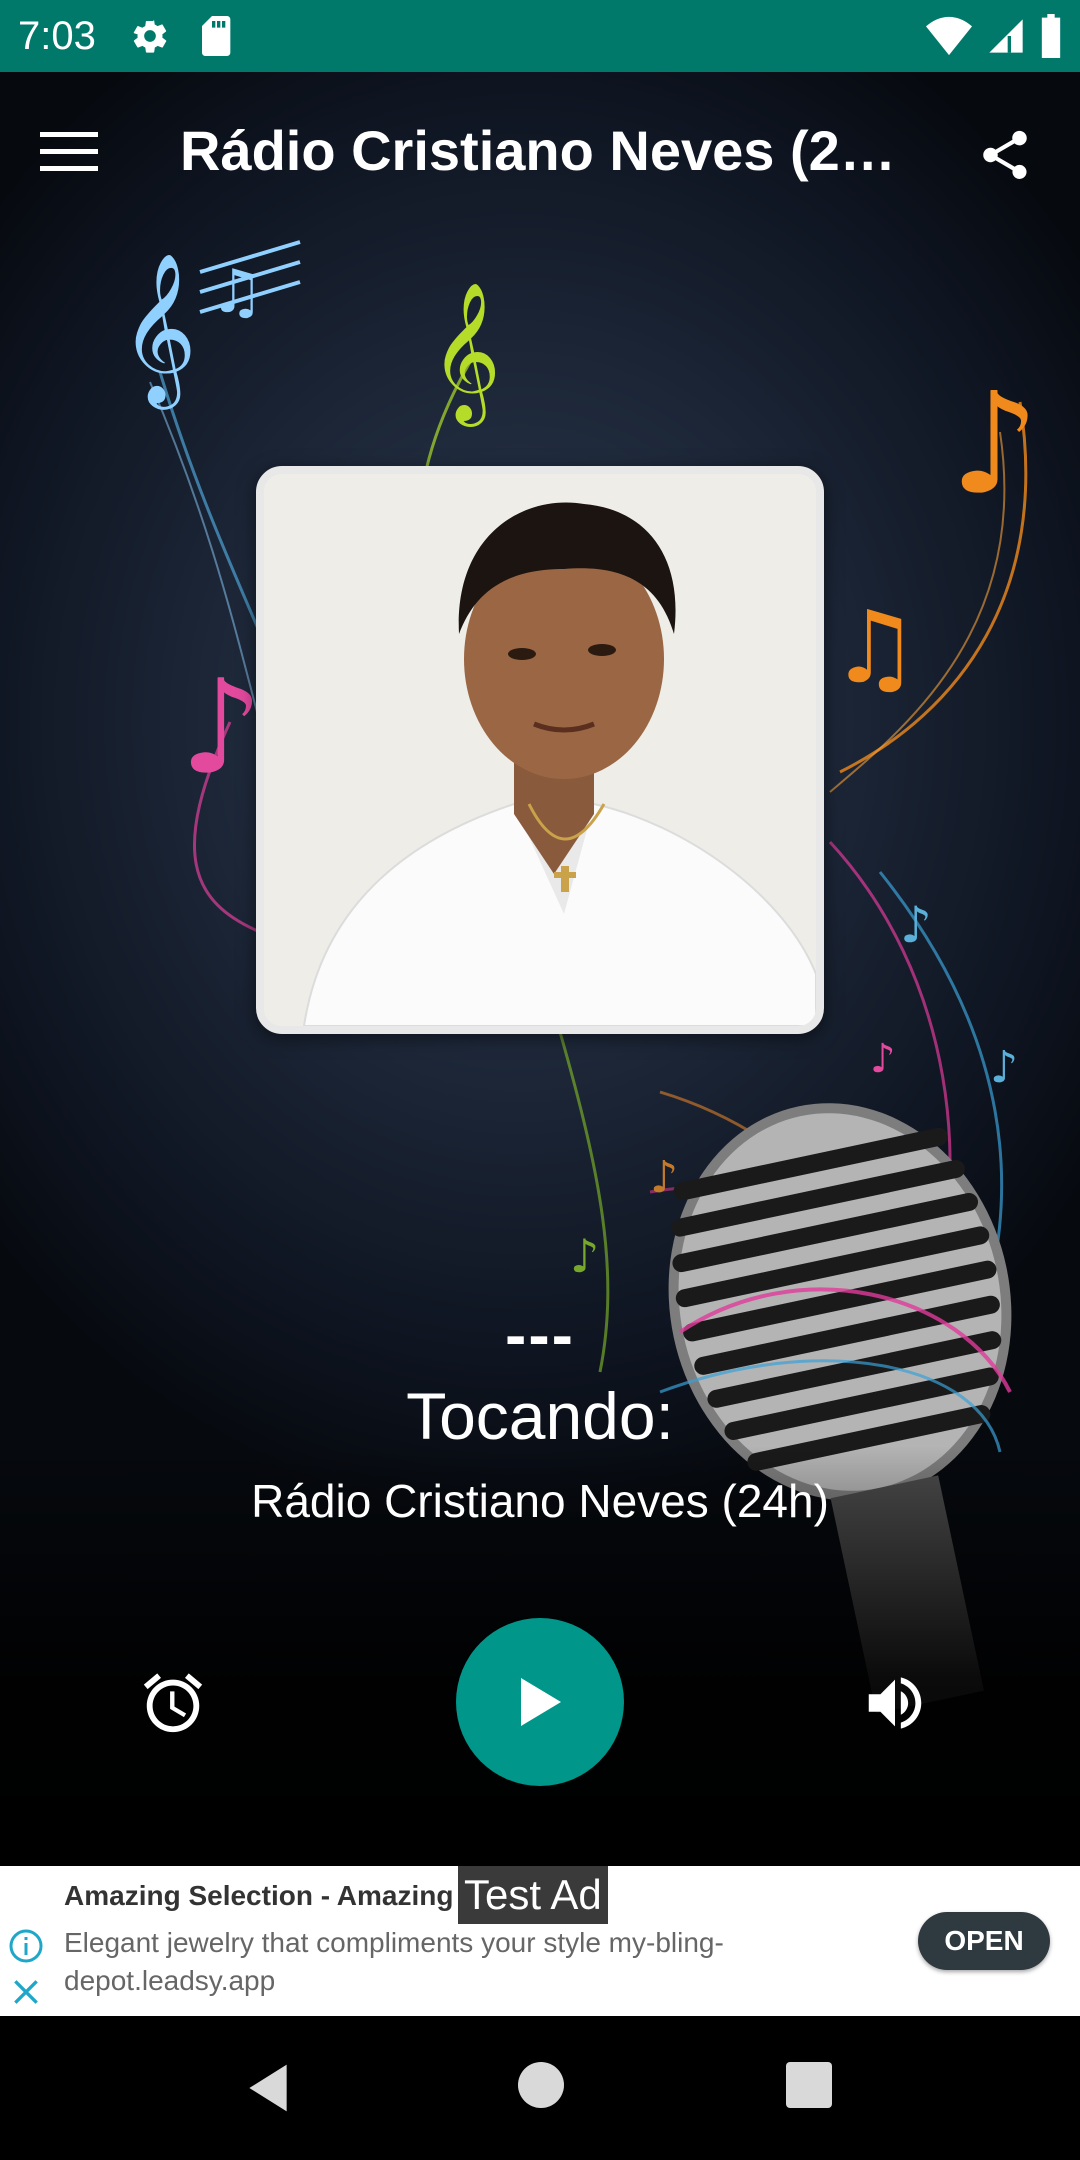 The width and height of the screenshot is (1080, 2160). I want to click on hamburger-menu-icon, so click(69, 151).